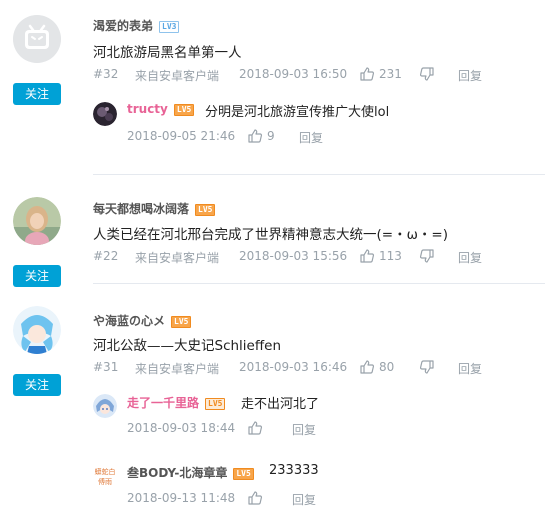 This screenshot has width=545, height=530. I want to click on svg-text: 蟒蛇白, so click(105, 471).